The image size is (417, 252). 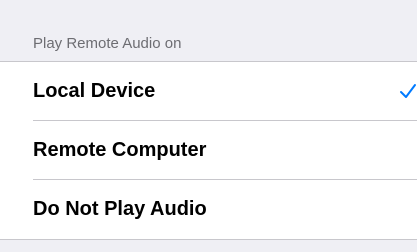 What do you see at coordinates (94, 91) in the screenshot?
I see `option-label: Local Device` at bounding box center [94, 91].